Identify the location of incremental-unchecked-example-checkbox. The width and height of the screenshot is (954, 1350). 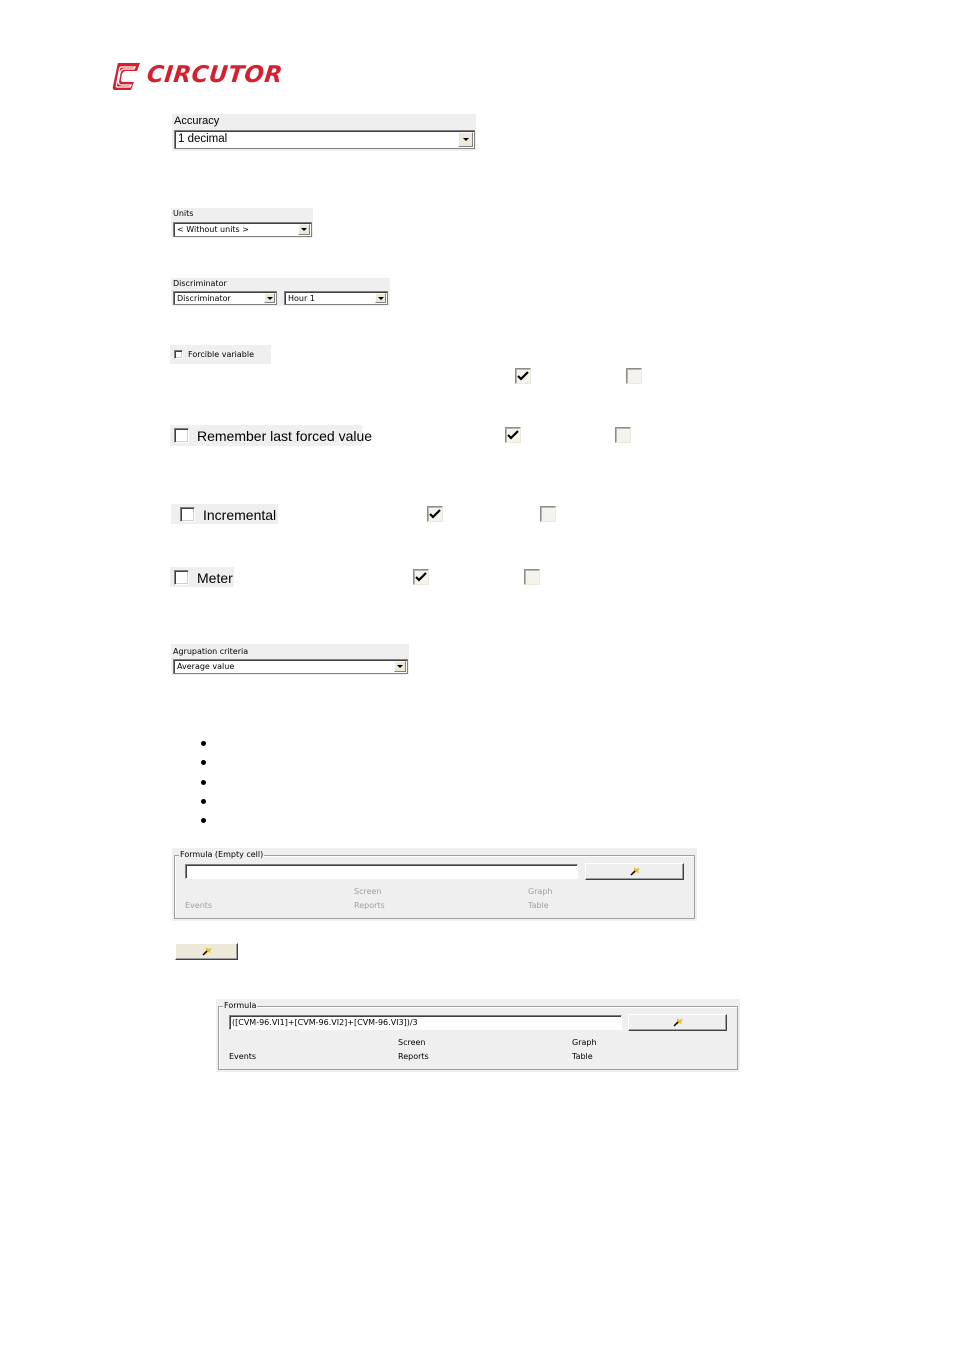
(548, 514).